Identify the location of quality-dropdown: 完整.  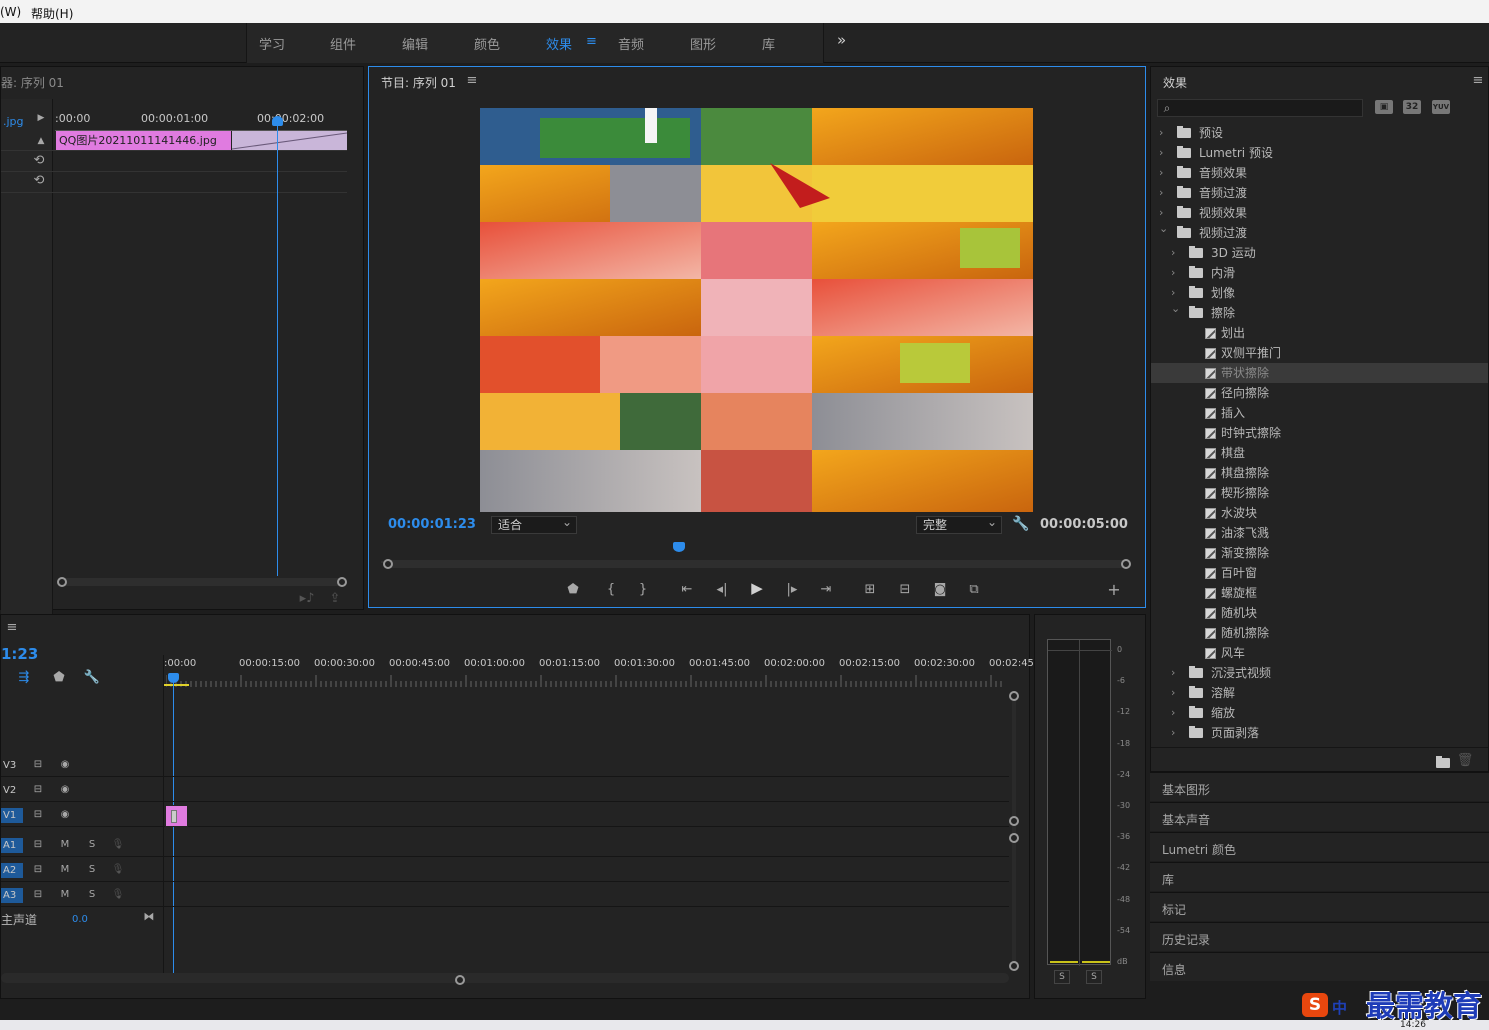
(959, 524).